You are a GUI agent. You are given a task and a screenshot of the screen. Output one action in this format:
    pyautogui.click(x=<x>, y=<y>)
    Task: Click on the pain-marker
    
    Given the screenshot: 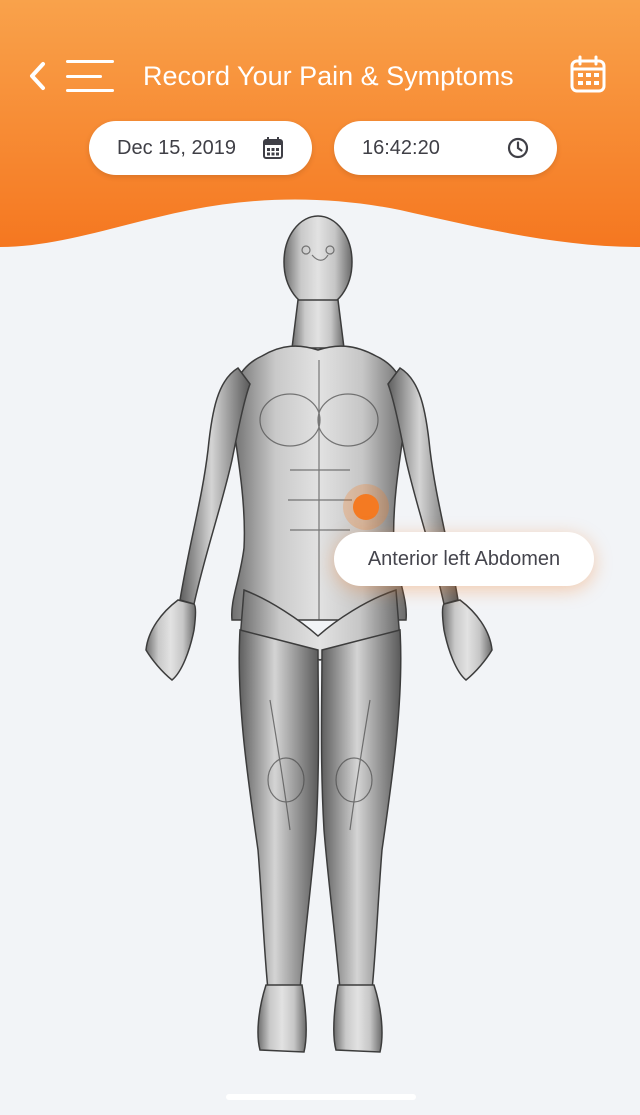 What is the action you would take?
    pyautogui.click(x=366, y=507)
    